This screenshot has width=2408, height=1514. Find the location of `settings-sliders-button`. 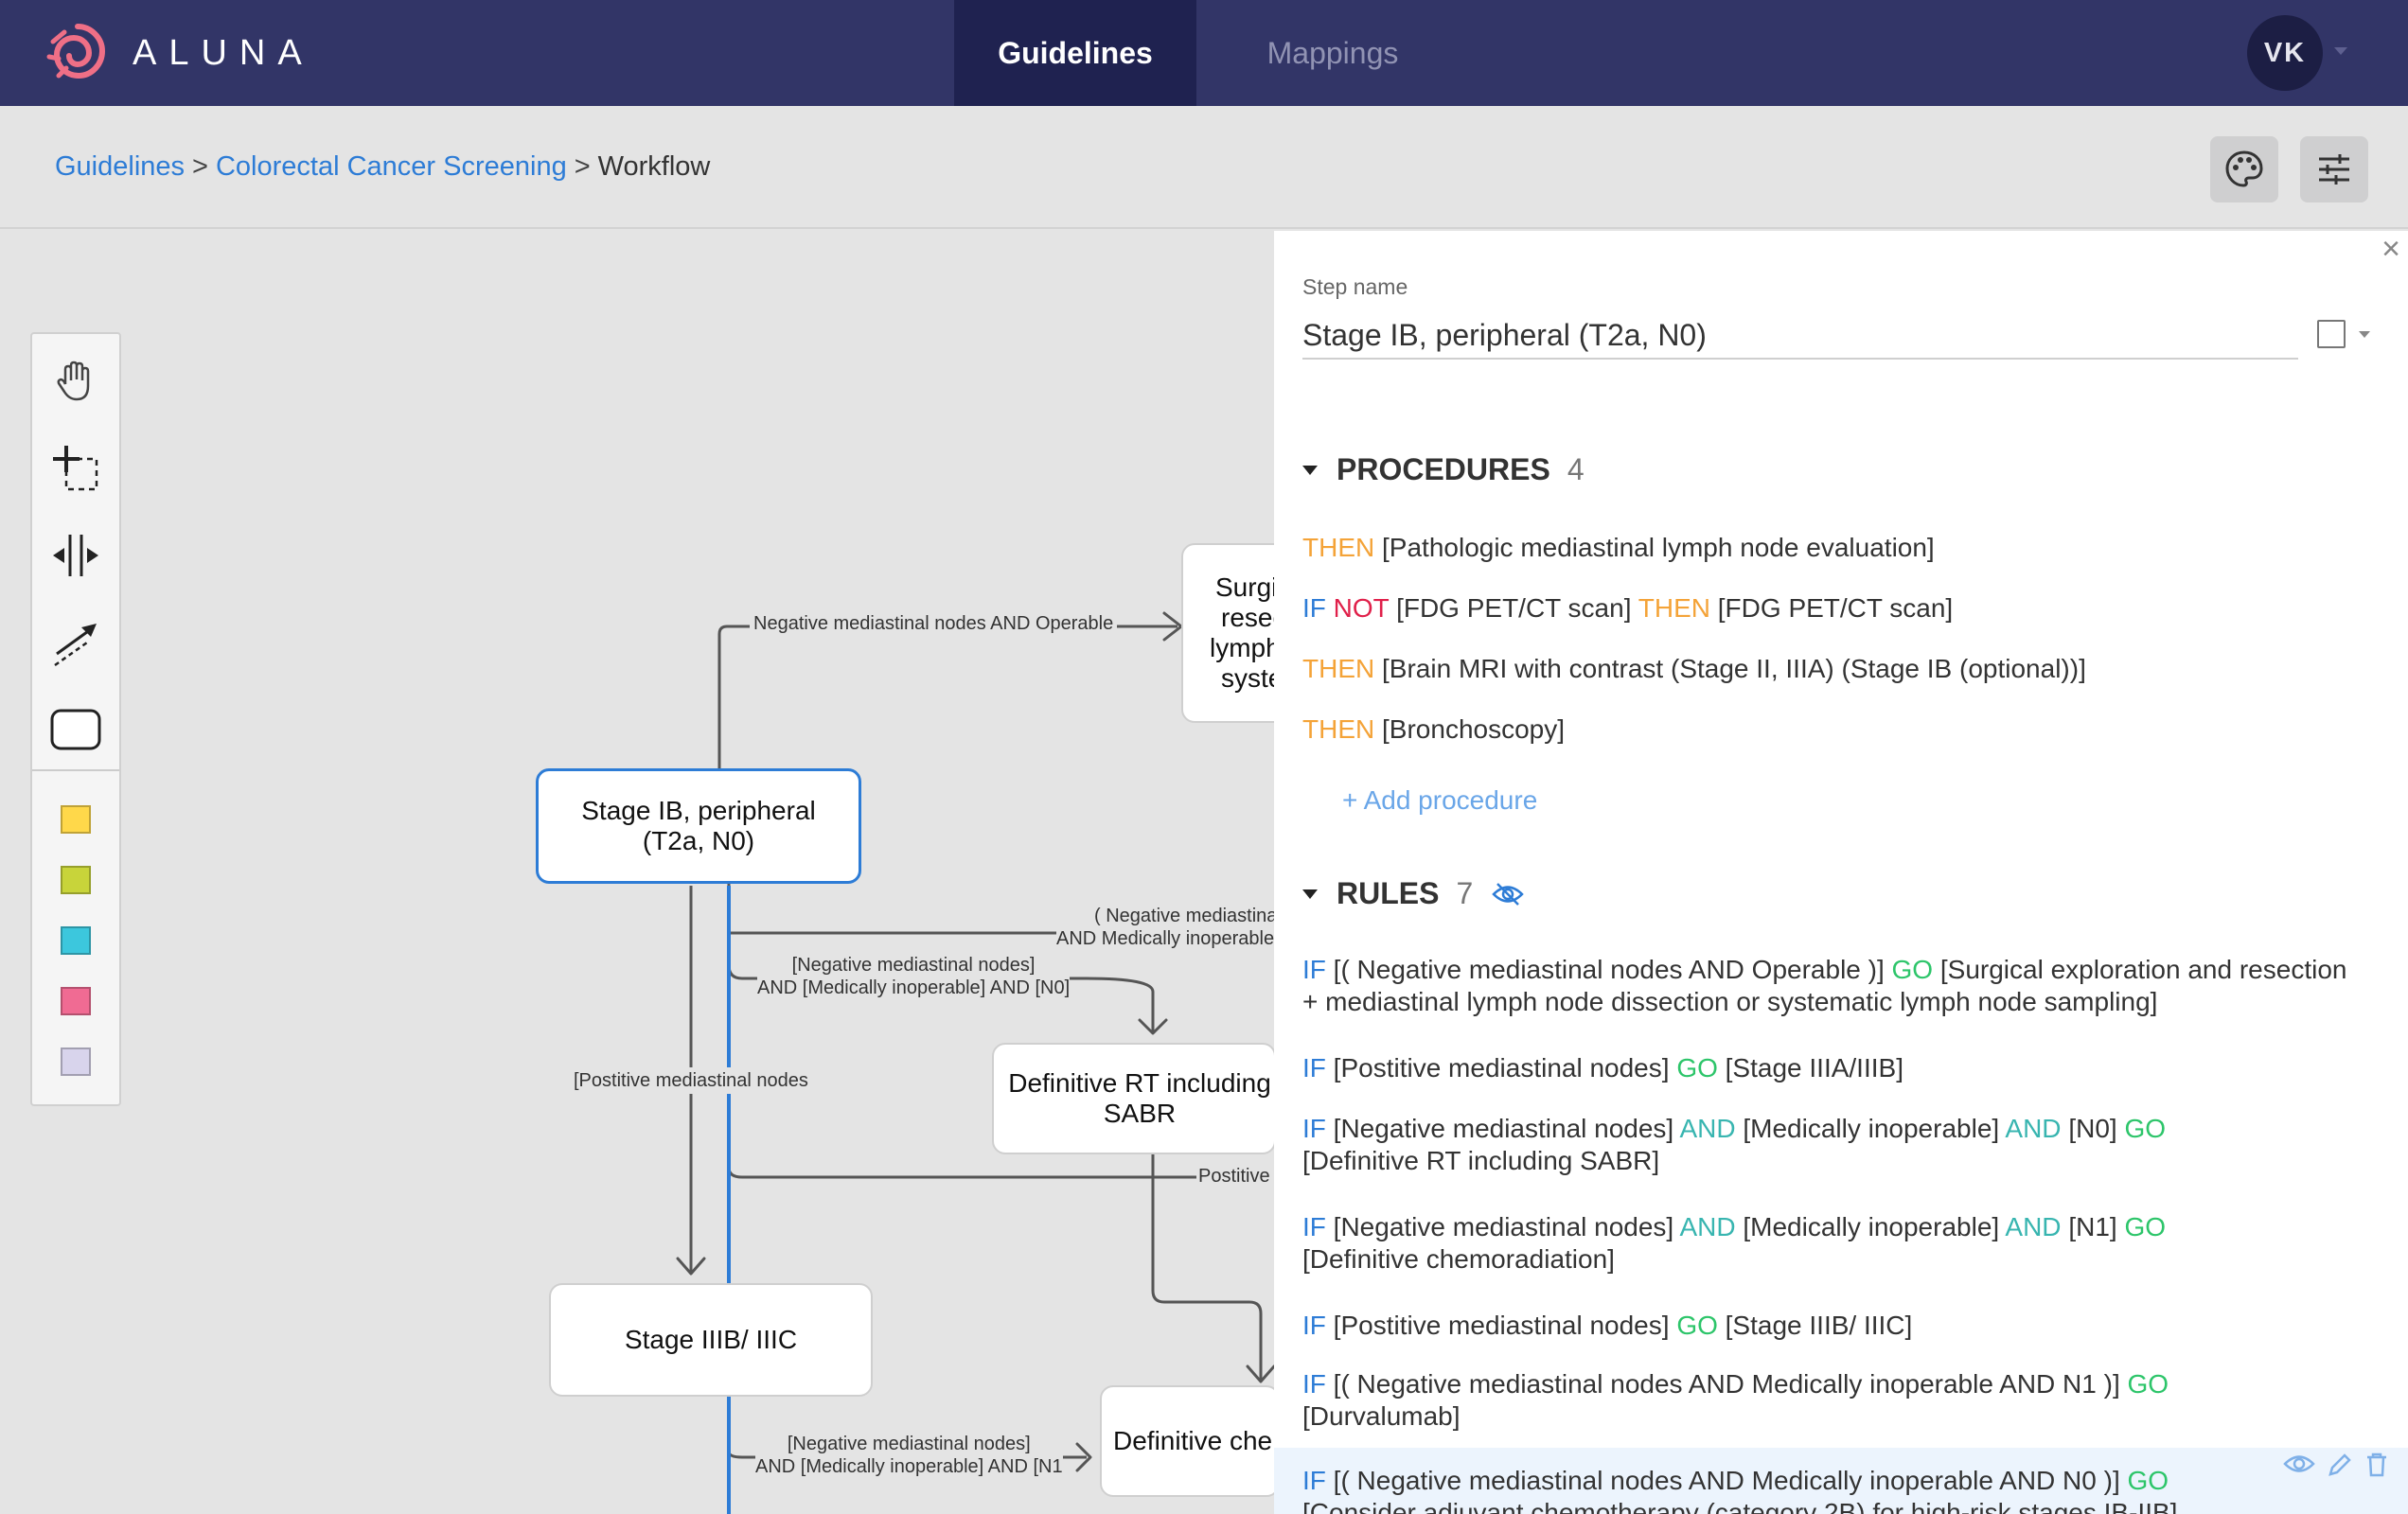

settings-sliders-button is located at coordinates (2334, 169).